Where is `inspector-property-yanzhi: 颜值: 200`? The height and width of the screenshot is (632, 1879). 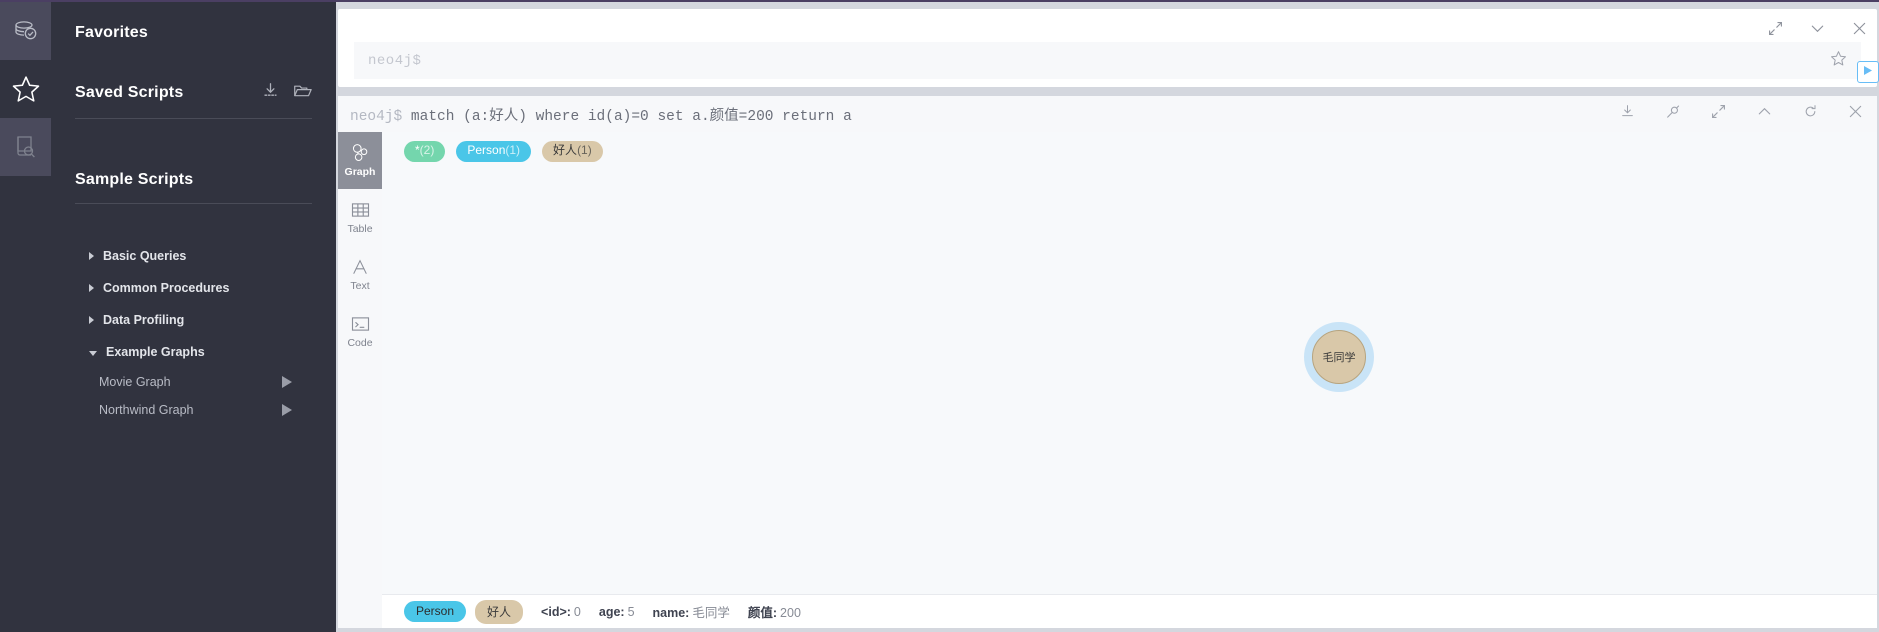
inspector-property-yanzhi: 颜值: 200 is located at coordinates (774, 611).